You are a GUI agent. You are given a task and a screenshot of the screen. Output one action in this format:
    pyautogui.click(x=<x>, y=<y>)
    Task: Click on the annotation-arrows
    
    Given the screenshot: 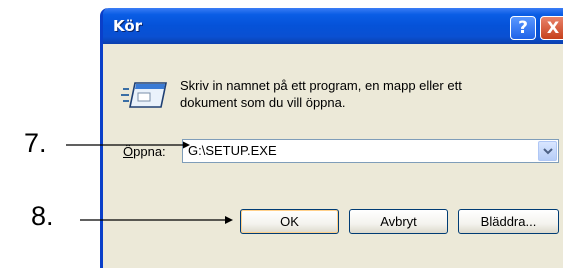 What is the action you would take?
    pyautogui.click(x=149, y=182)
    